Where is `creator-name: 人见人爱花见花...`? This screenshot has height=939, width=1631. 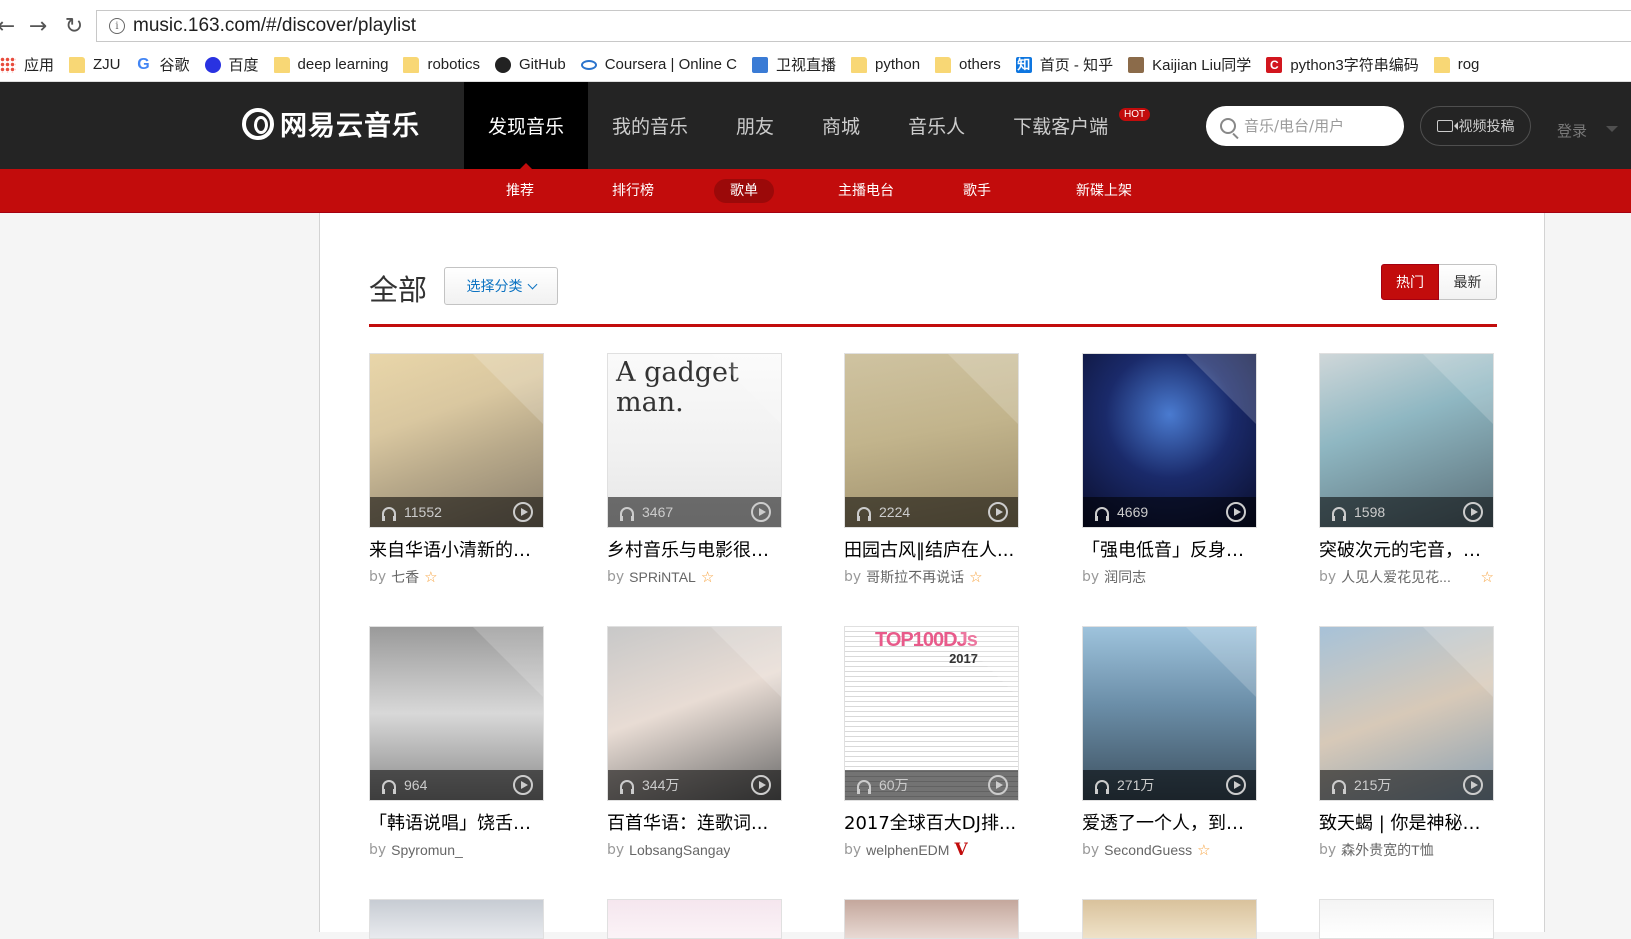 creator-name: 人见人爱花见花... is located at coordinates (1396, 577).